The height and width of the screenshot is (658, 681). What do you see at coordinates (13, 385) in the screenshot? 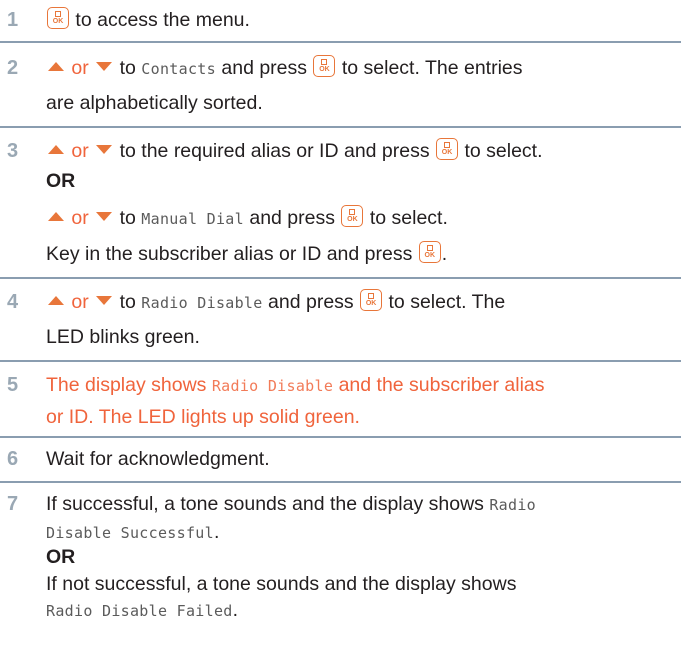
I see `step-number: 5` at bounding box center [13, 385].